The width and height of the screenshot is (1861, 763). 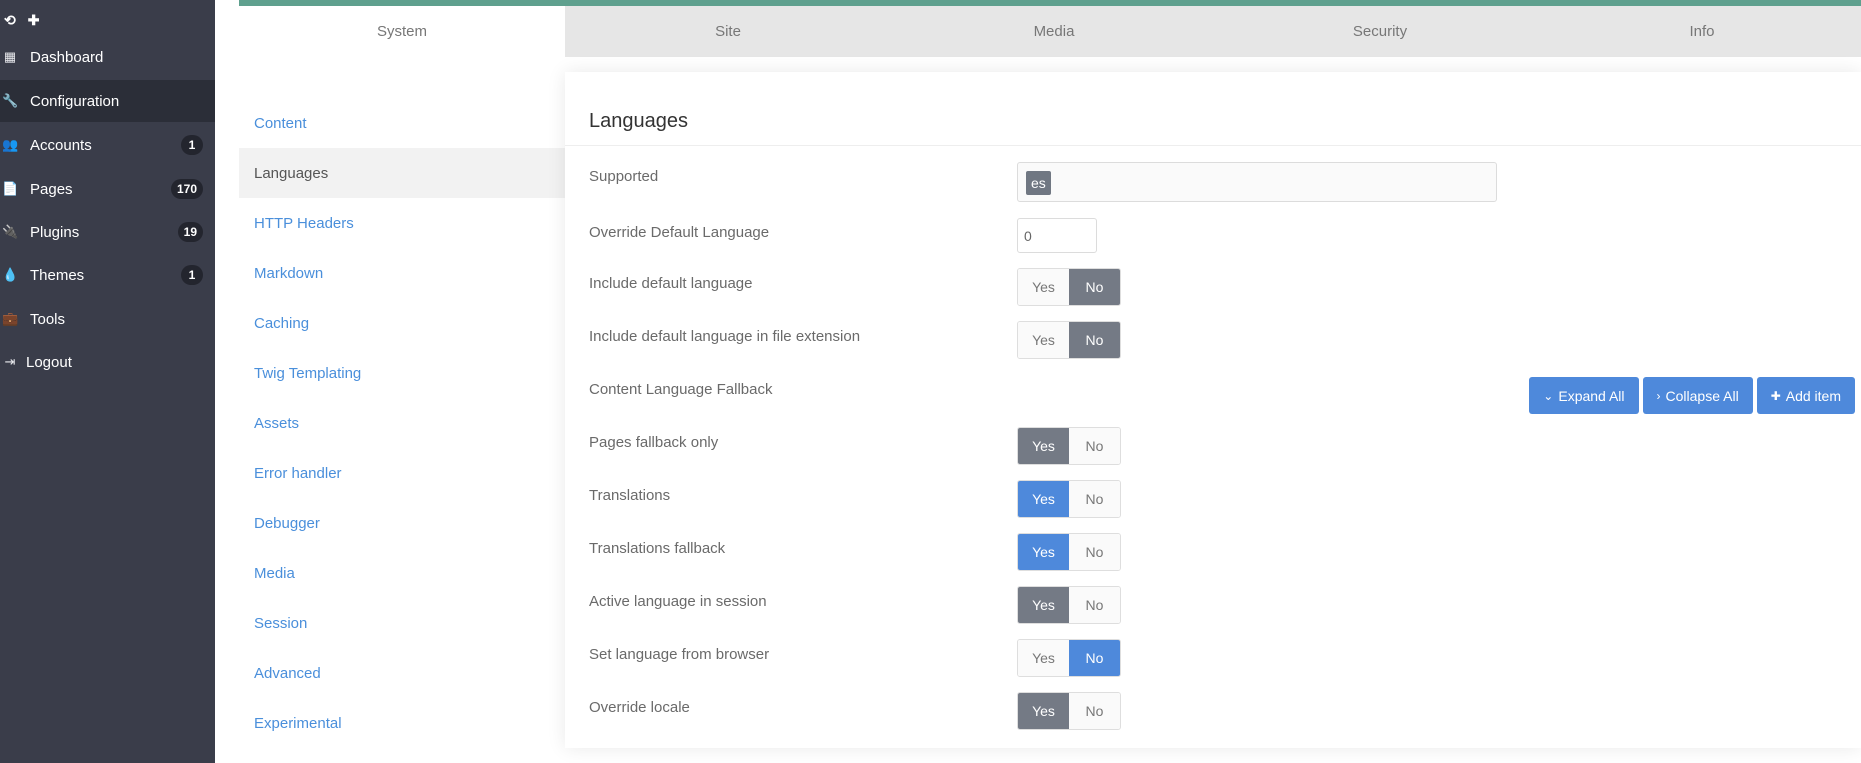 I want to click on sidebar-item-label: Themes, so click(x=57, y=275).